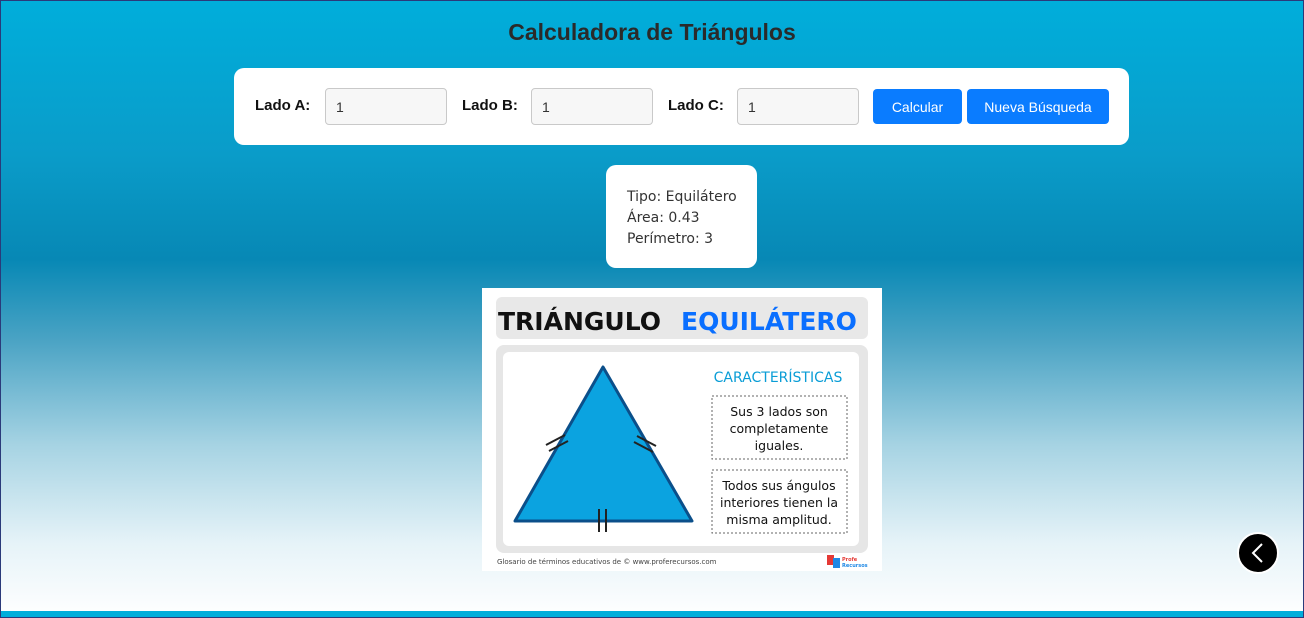  What do you see at coordinates (778, 519) in the screenshot?
I see `characteristic-2-line-3: misma amplitud.` at bounding box center [778, 519].